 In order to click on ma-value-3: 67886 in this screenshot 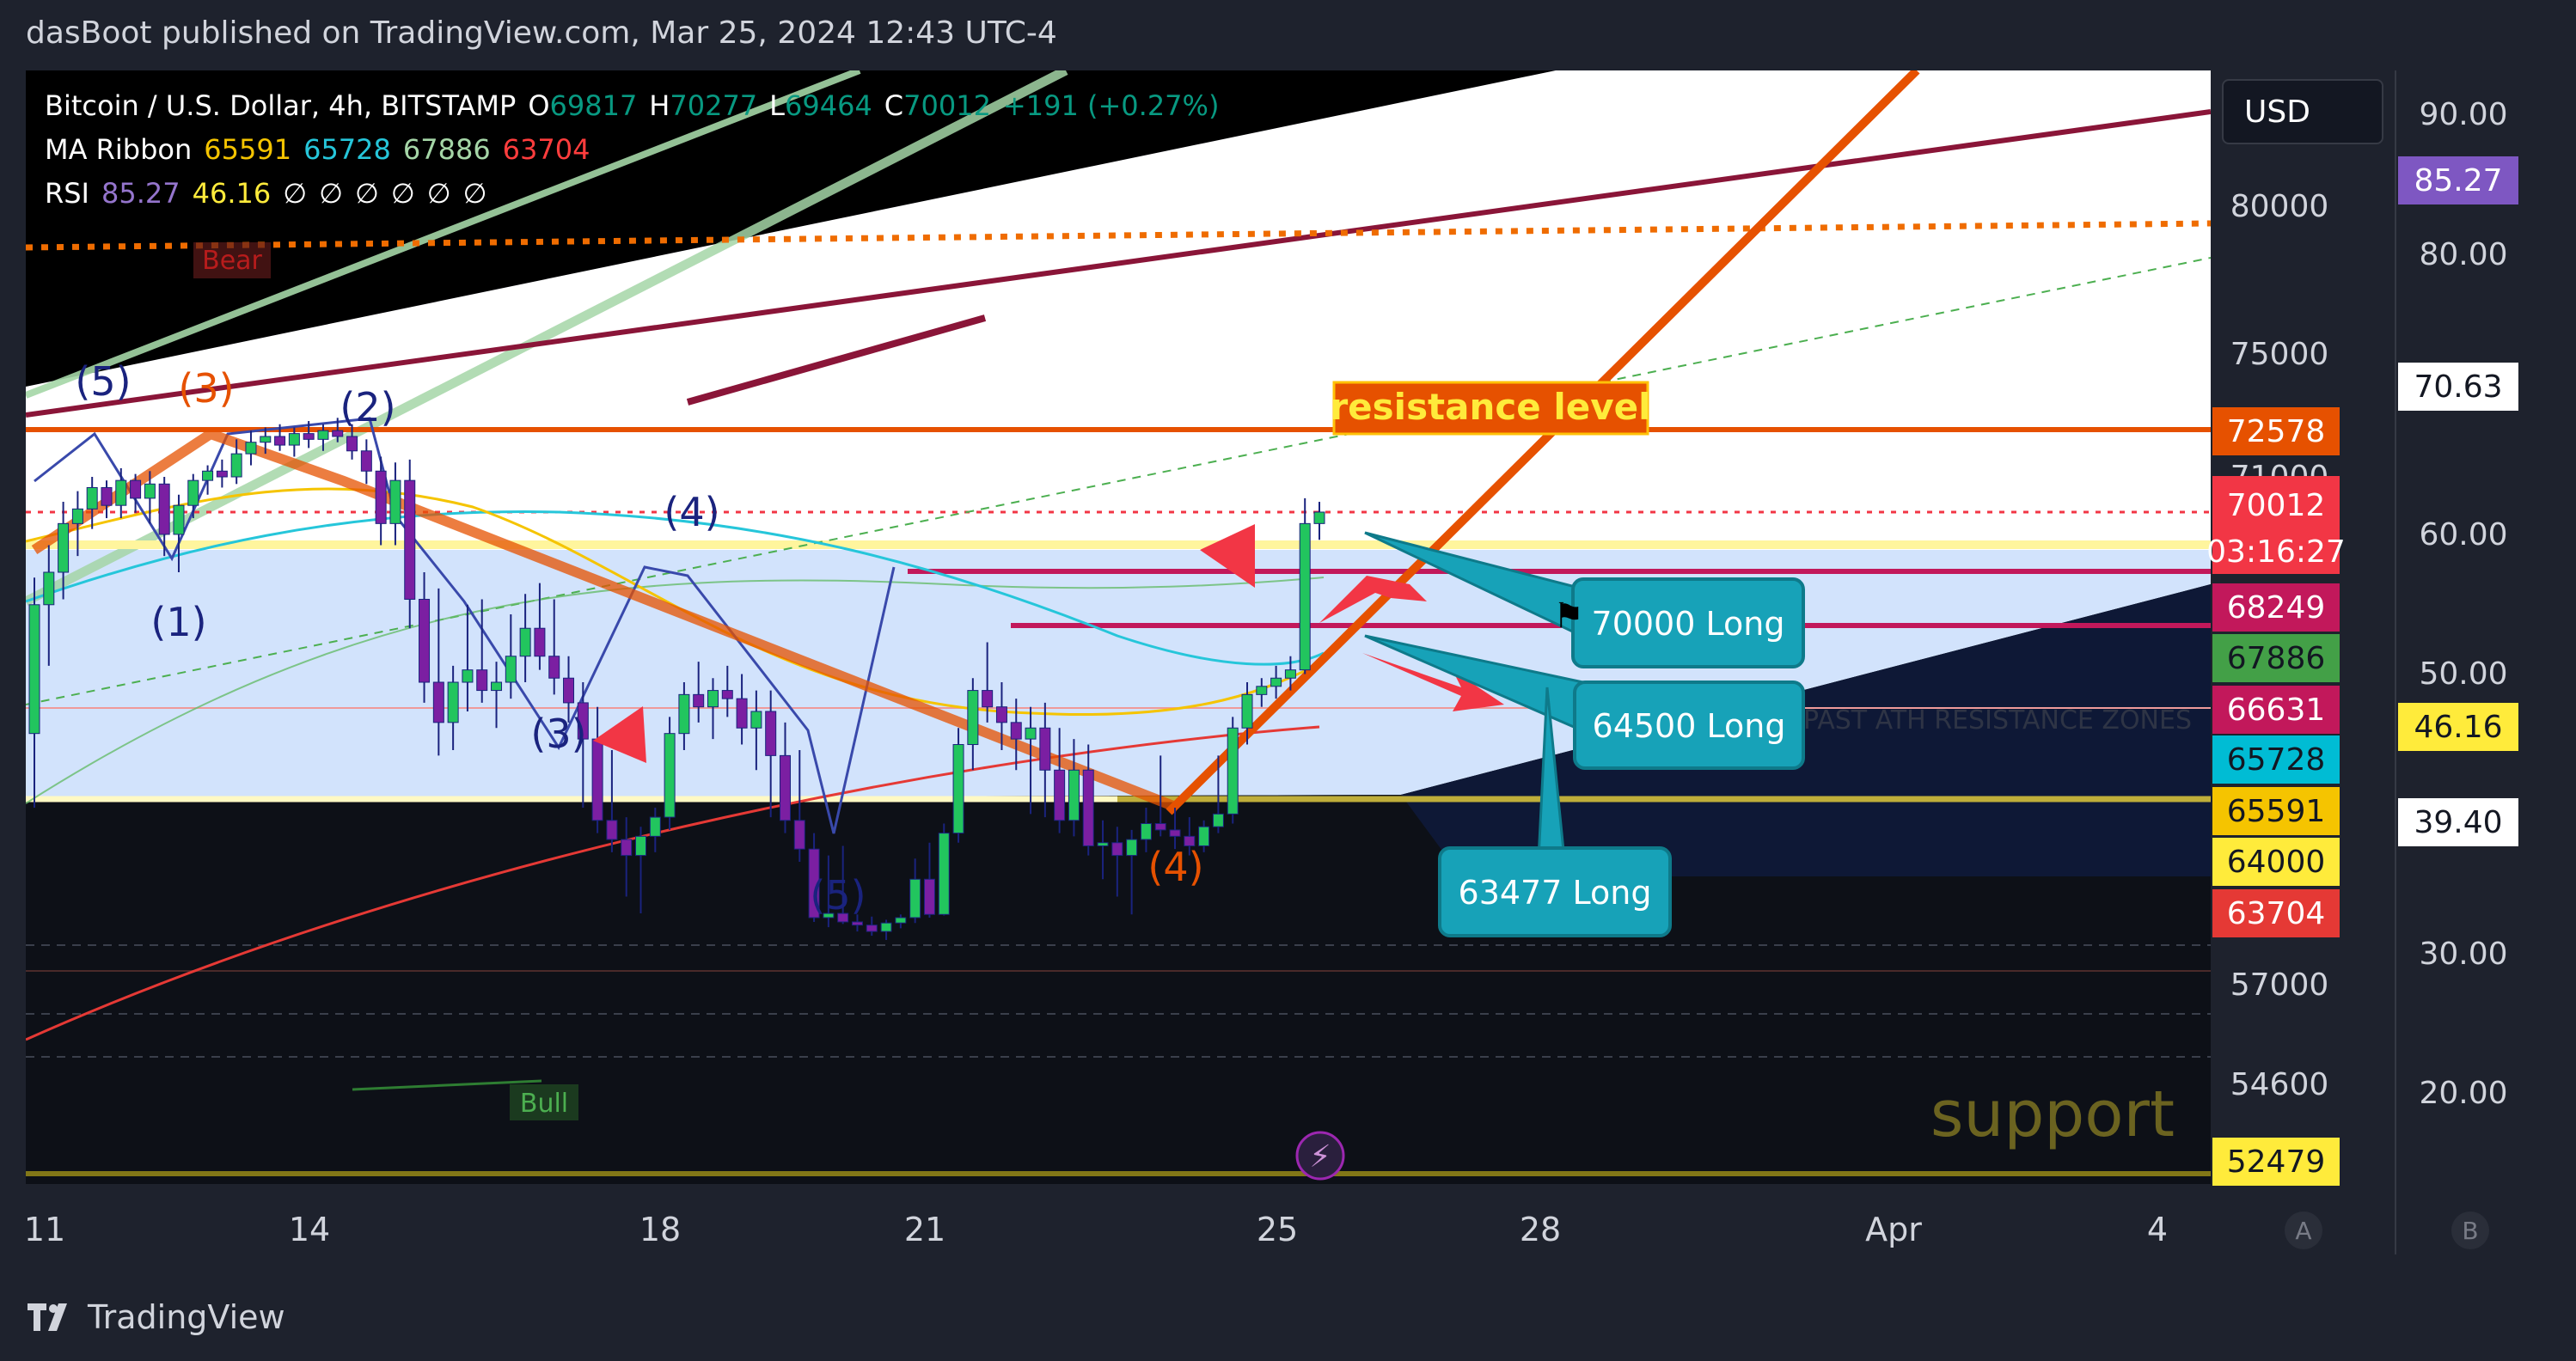, I will do `click(446, 150)`.